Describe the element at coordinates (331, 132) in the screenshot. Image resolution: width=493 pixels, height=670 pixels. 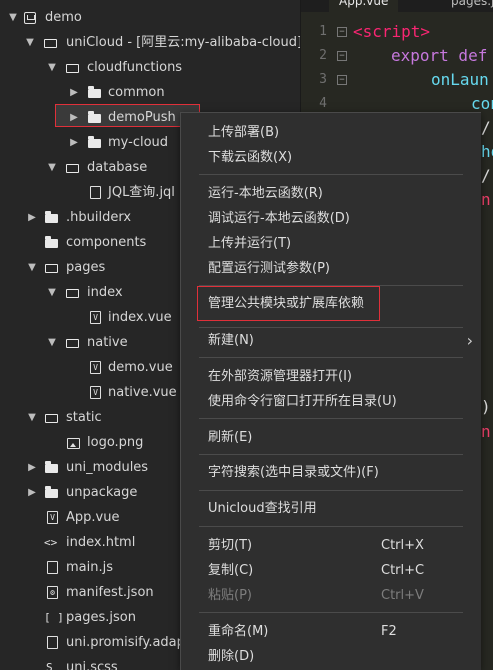
I see `menu-item-upload-deploy: 上传部署(B)` at that location.